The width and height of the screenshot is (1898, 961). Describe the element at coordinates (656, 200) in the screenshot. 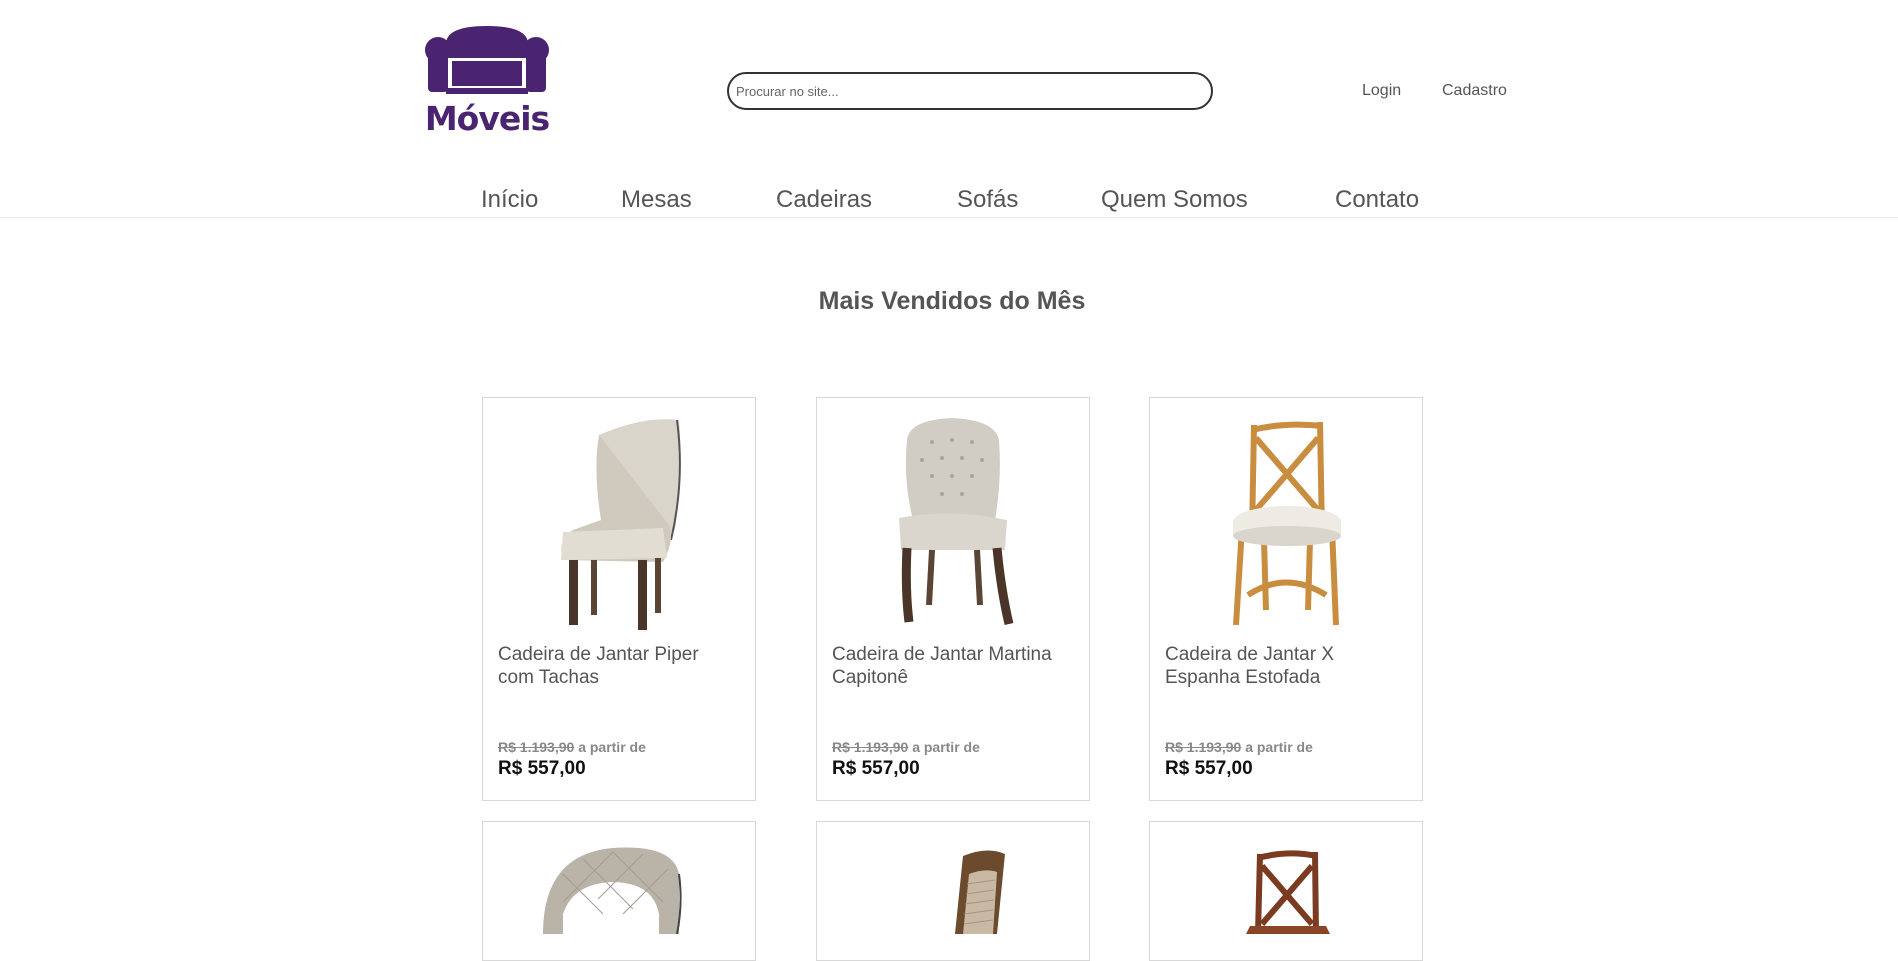

I see `nav-item-mesas: Mesas` at that location.